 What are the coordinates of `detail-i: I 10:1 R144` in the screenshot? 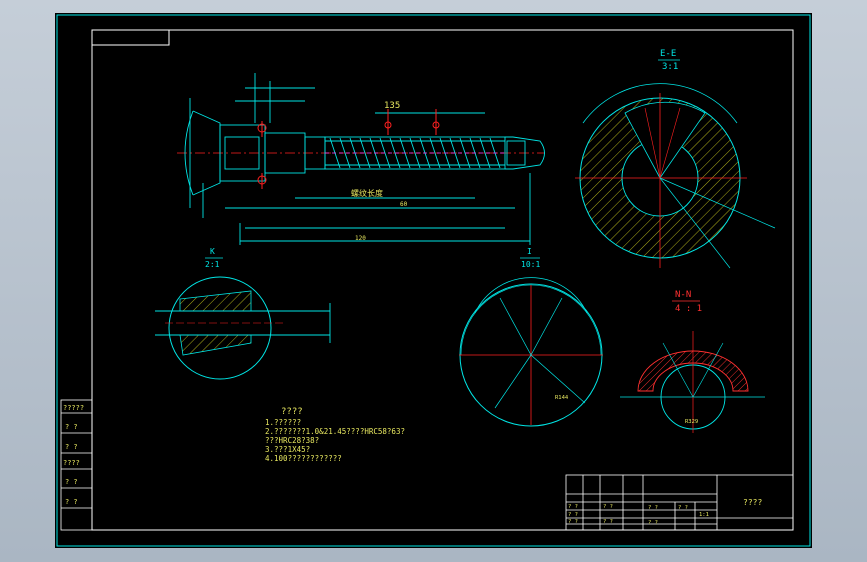 It's located at (531, 337).